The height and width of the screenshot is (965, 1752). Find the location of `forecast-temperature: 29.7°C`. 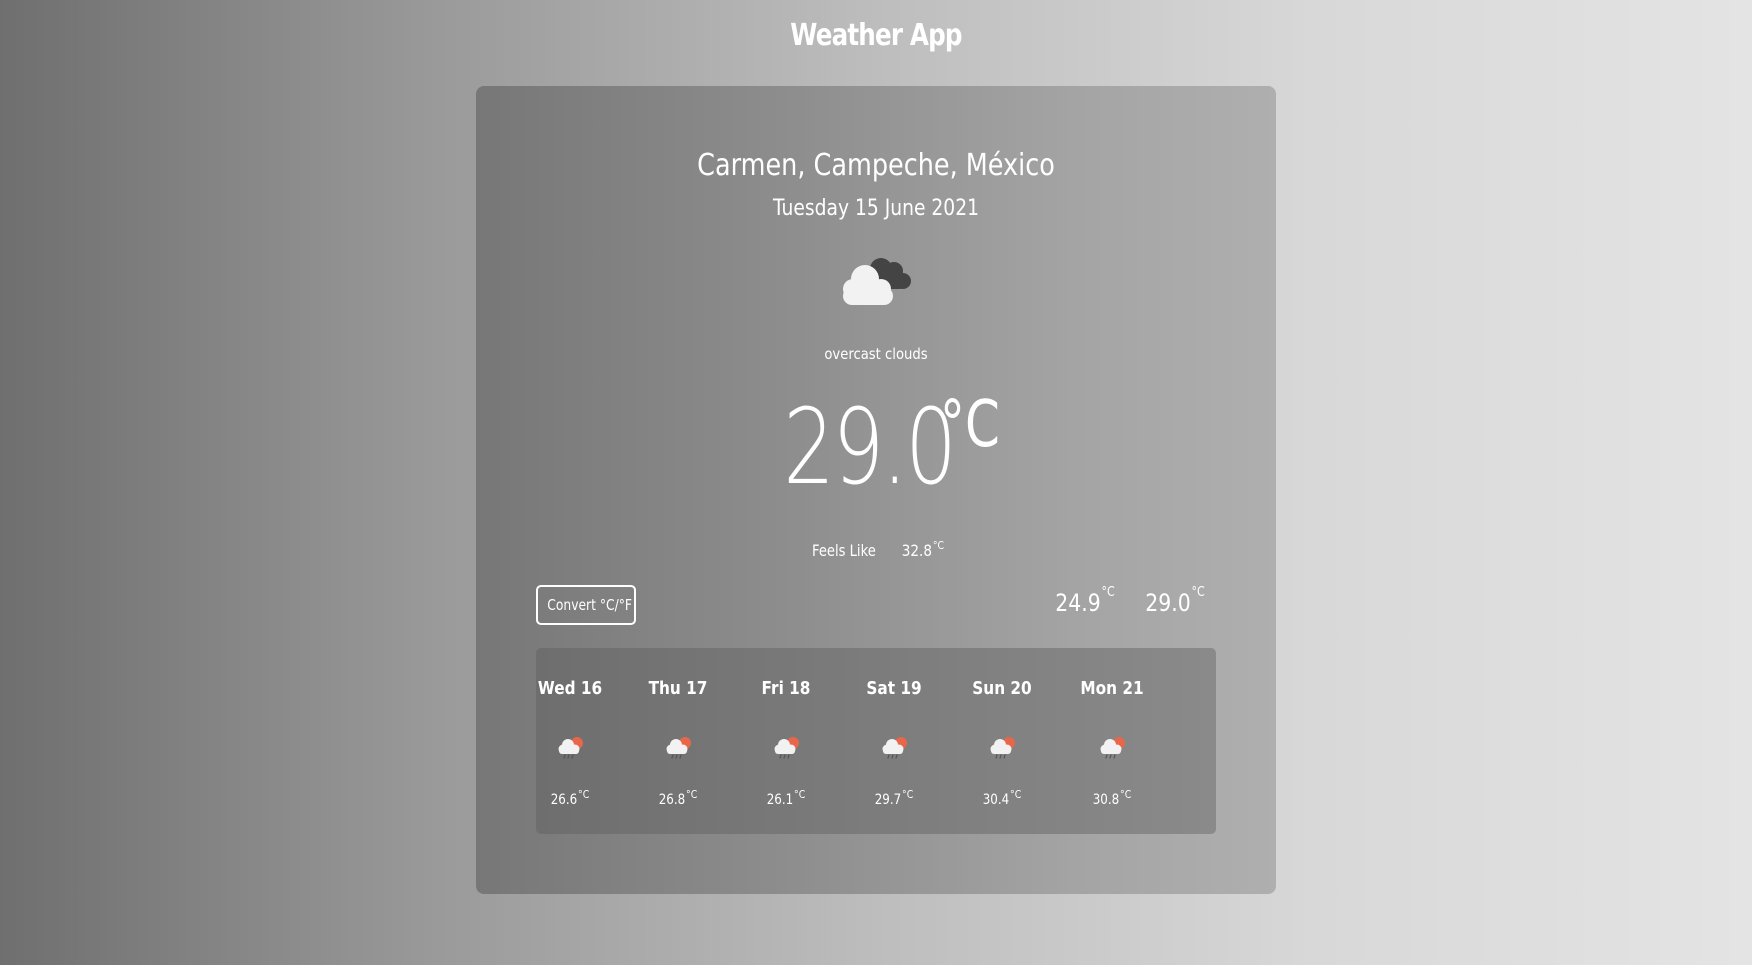

forecast-temperature: 29.7°C is located at coordinates (894, 798).